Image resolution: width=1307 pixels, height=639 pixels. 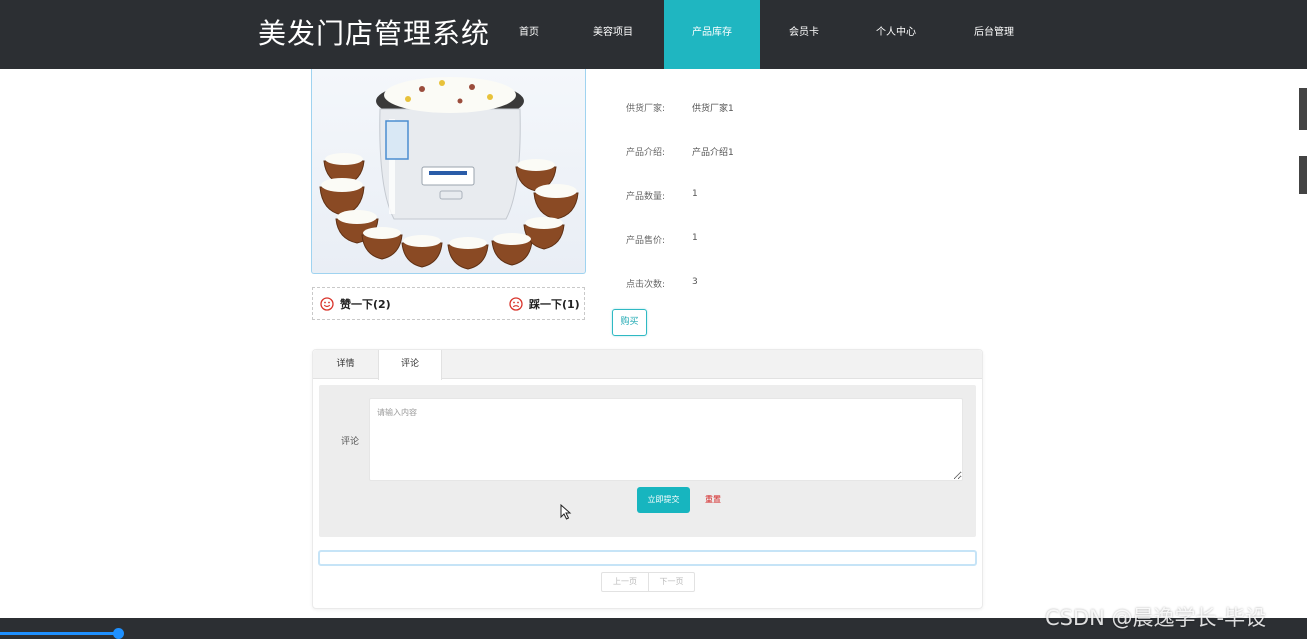 I want to click on info-label: 产品介绍:, so click(x=646, y=153).